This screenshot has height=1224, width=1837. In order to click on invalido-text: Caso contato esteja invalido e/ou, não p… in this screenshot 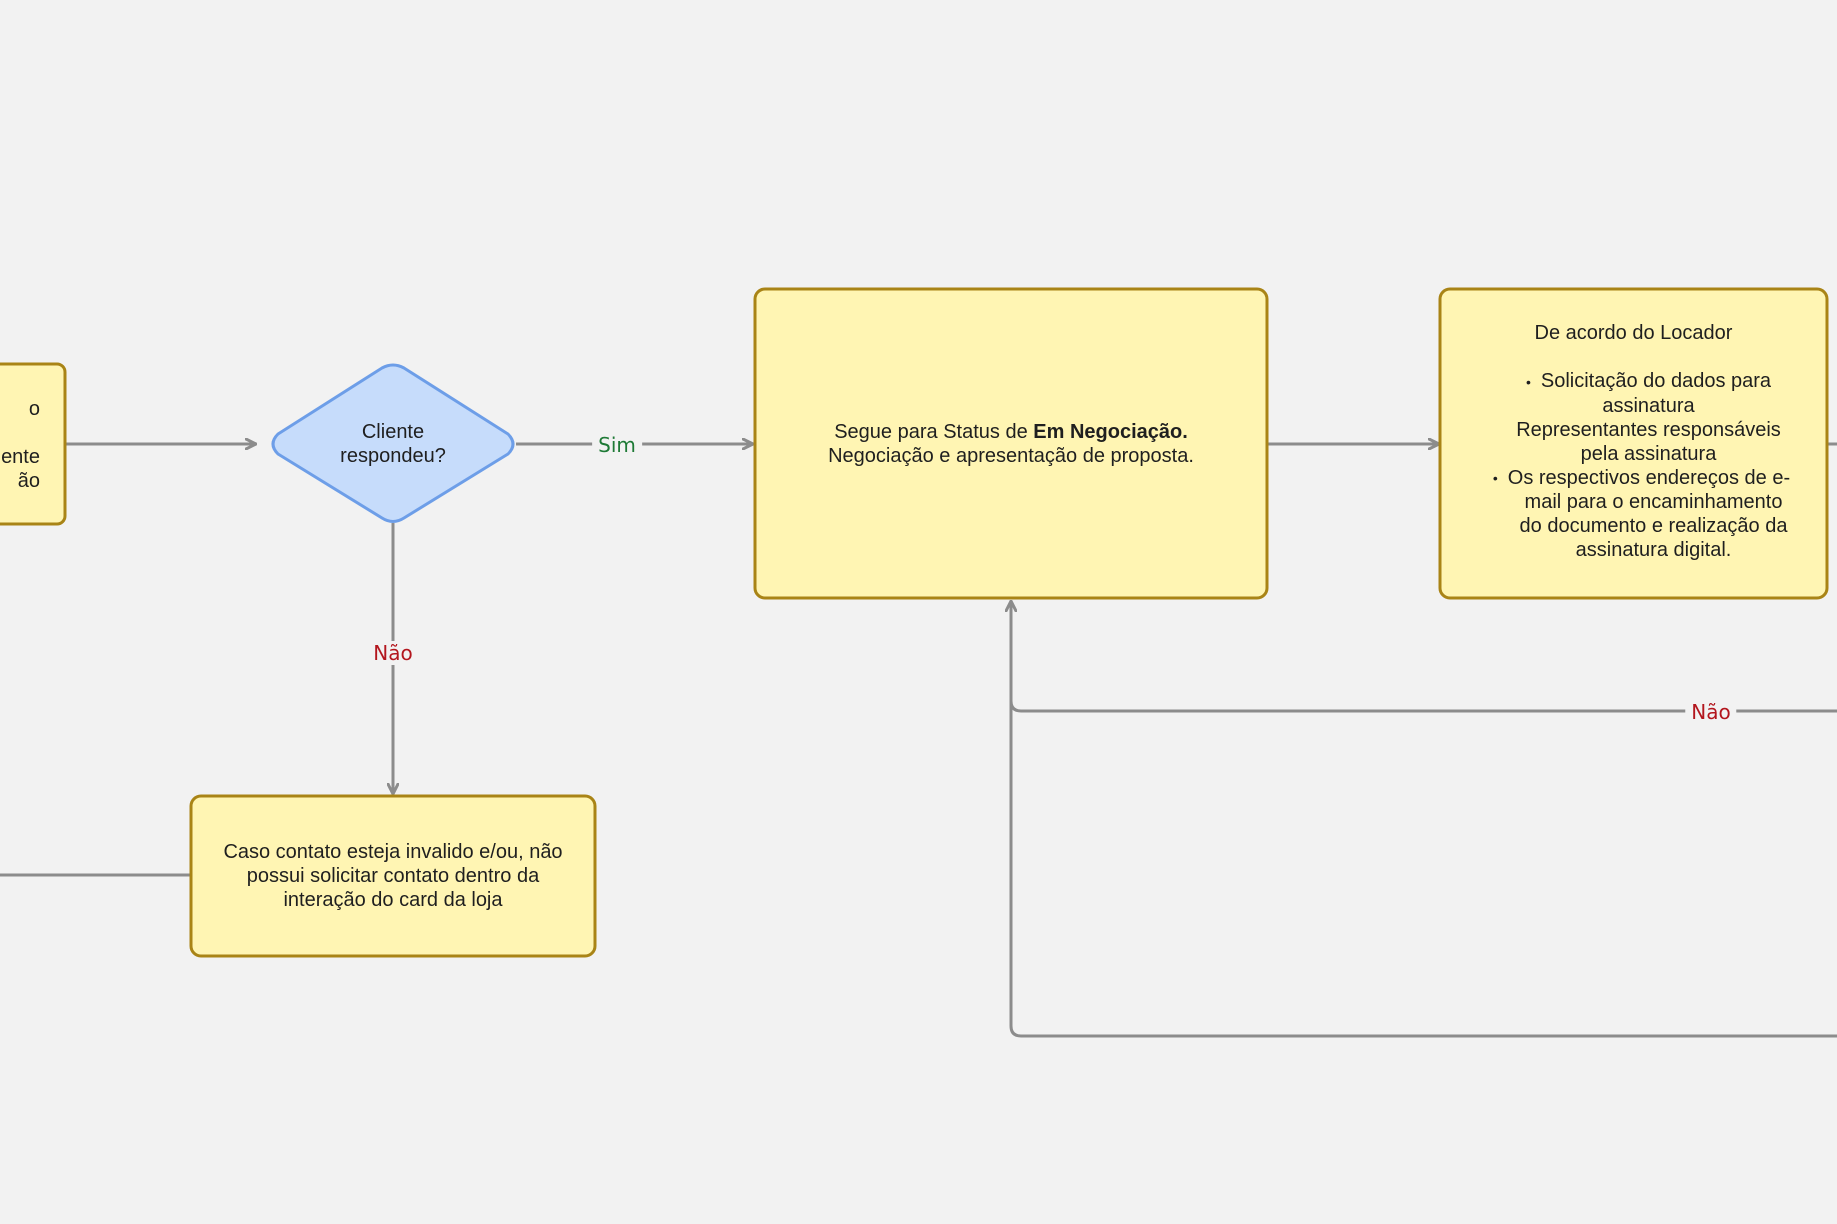, I will do `click(393, 876)`.